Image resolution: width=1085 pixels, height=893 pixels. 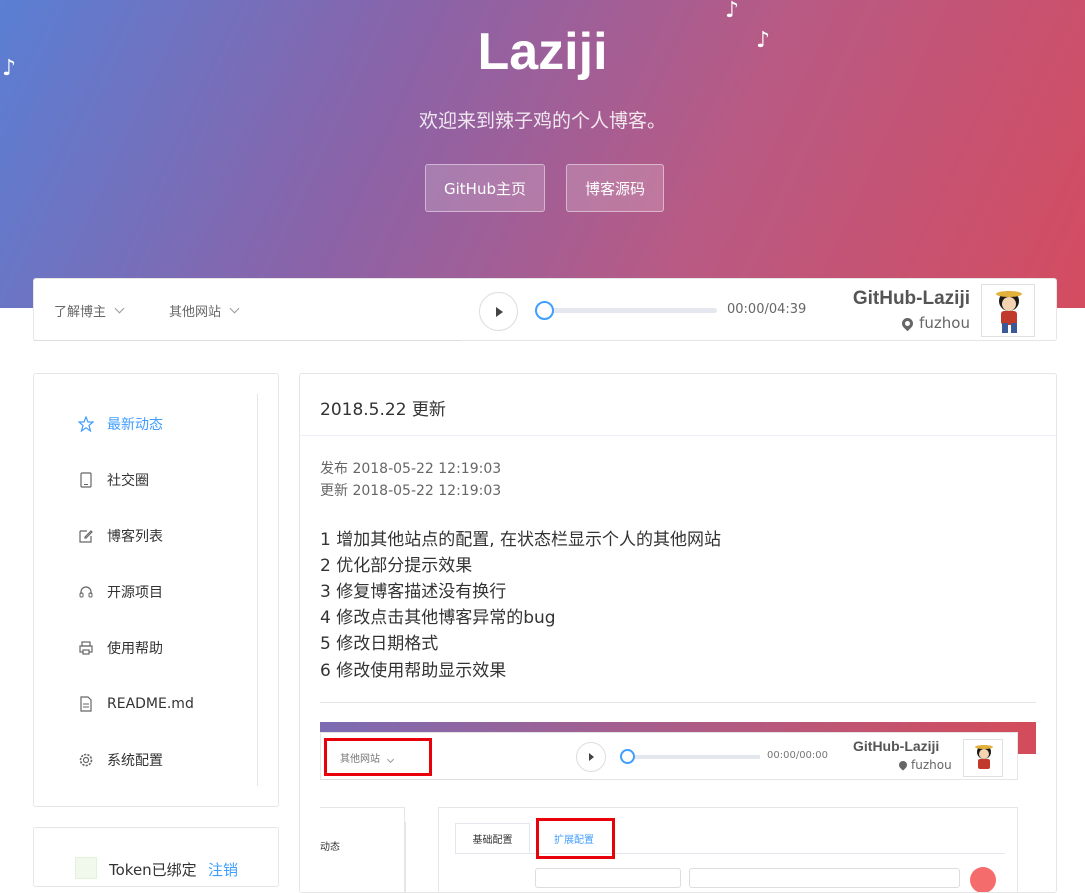 I want to click on blog-source-button: 博客源码, so click(x=615, y=188).